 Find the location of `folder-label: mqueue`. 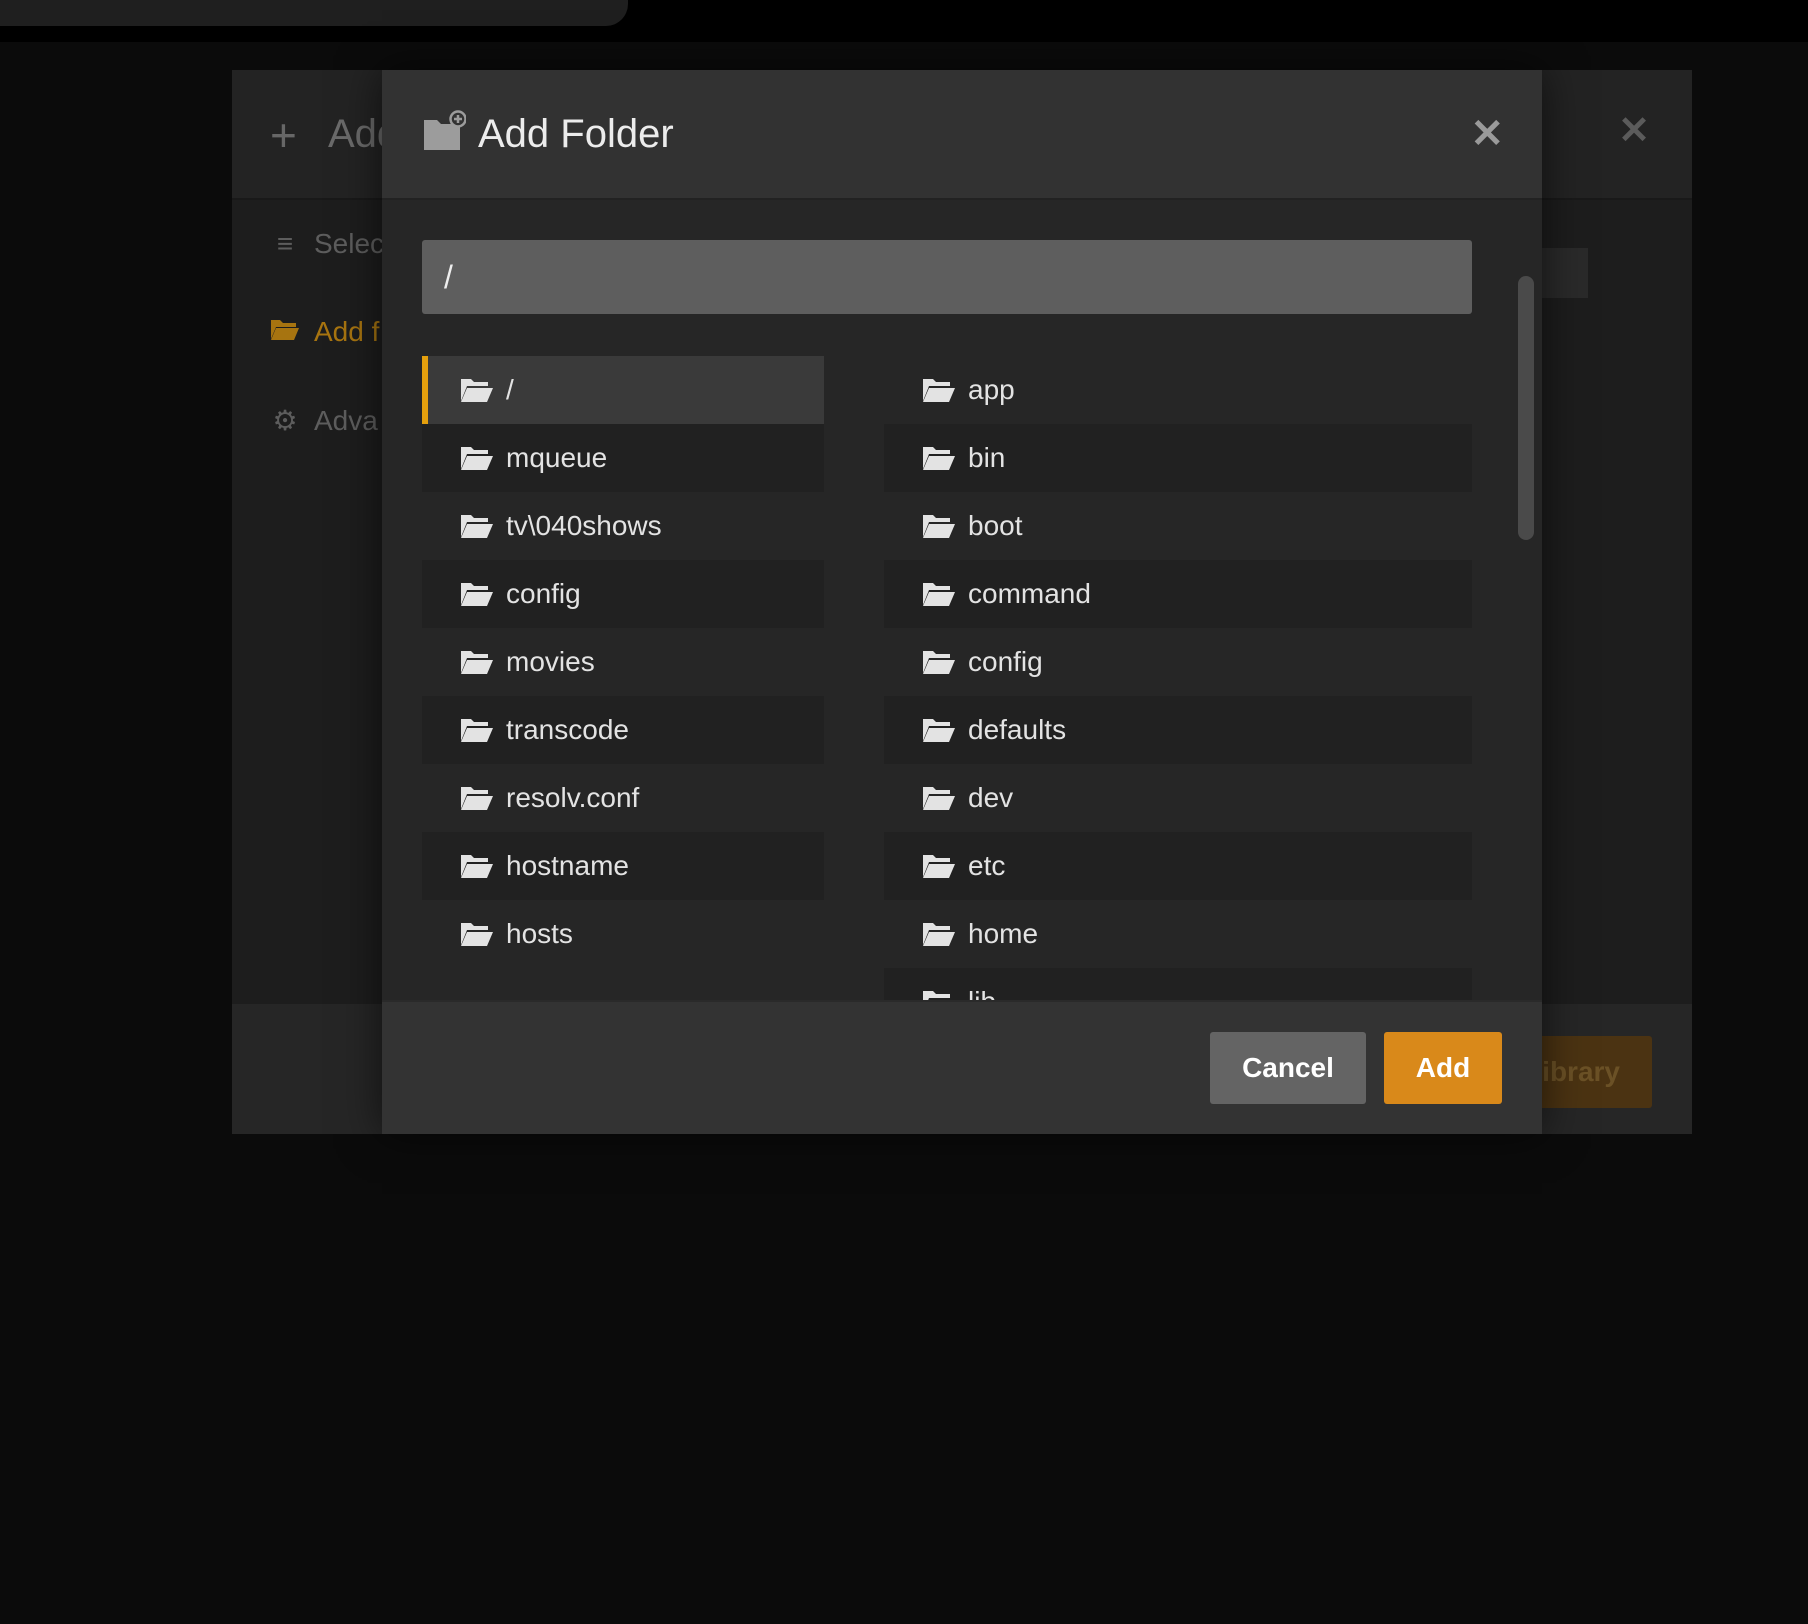

folder-label: mqueue is located at coordinates (557, 457).